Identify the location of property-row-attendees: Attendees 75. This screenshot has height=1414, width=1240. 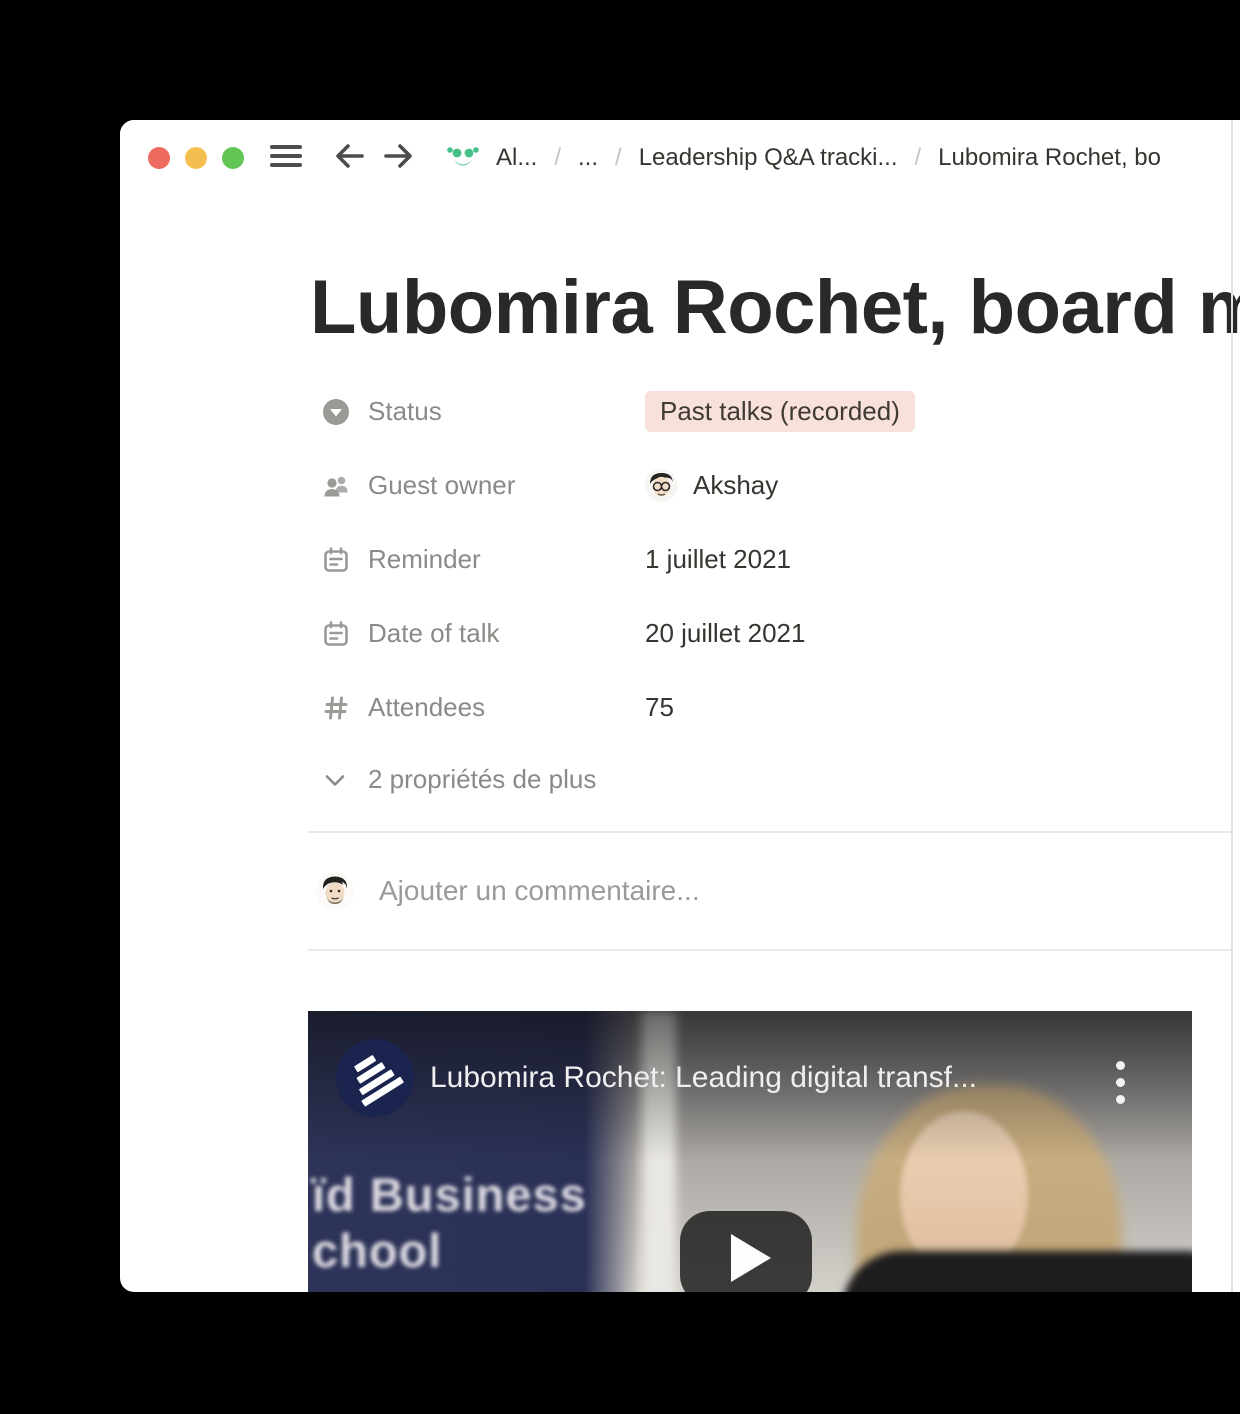
(770, 708).